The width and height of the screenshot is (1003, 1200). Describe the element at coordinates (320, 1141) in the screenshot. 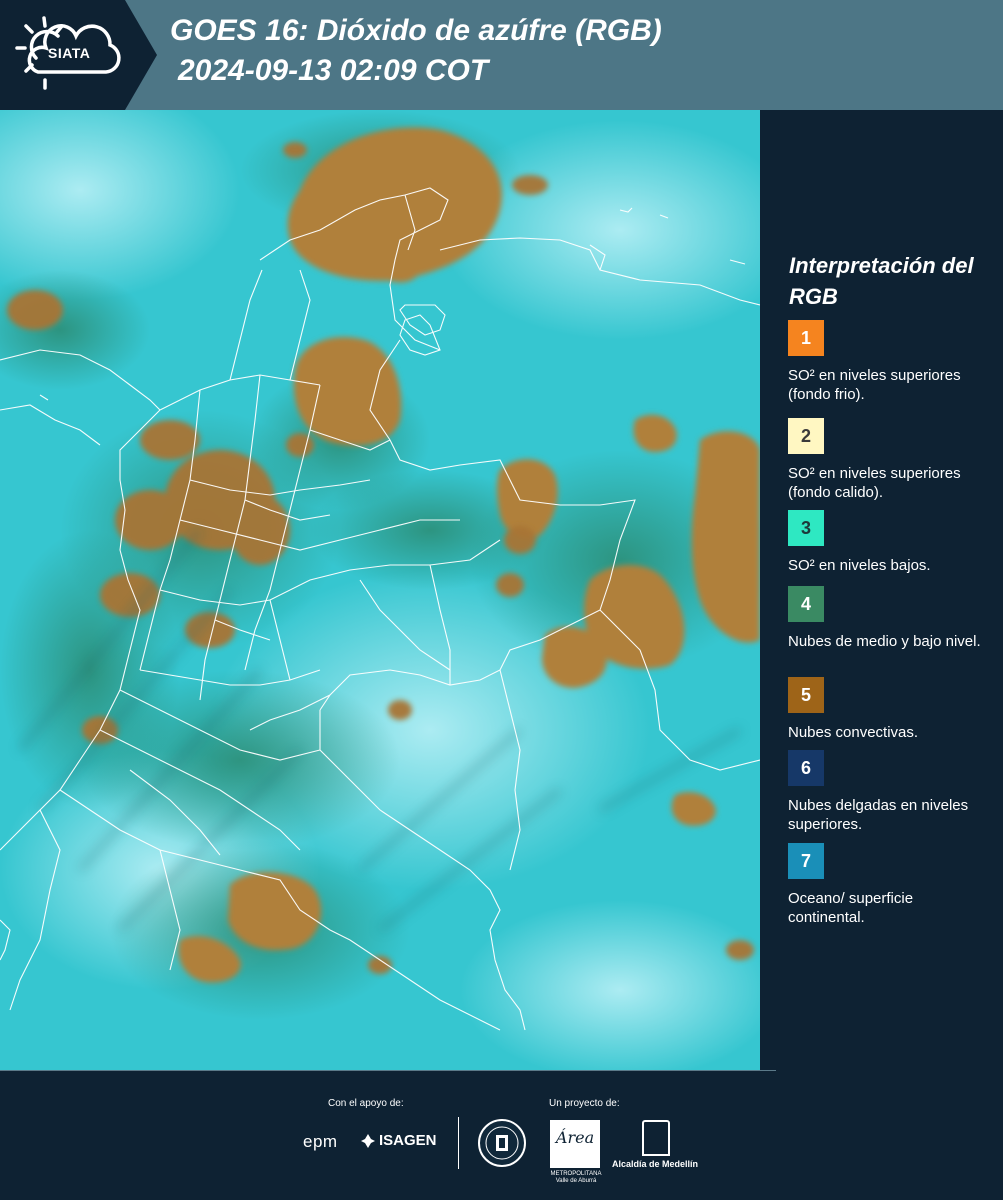

I see `epm-logo: epm` at that location.